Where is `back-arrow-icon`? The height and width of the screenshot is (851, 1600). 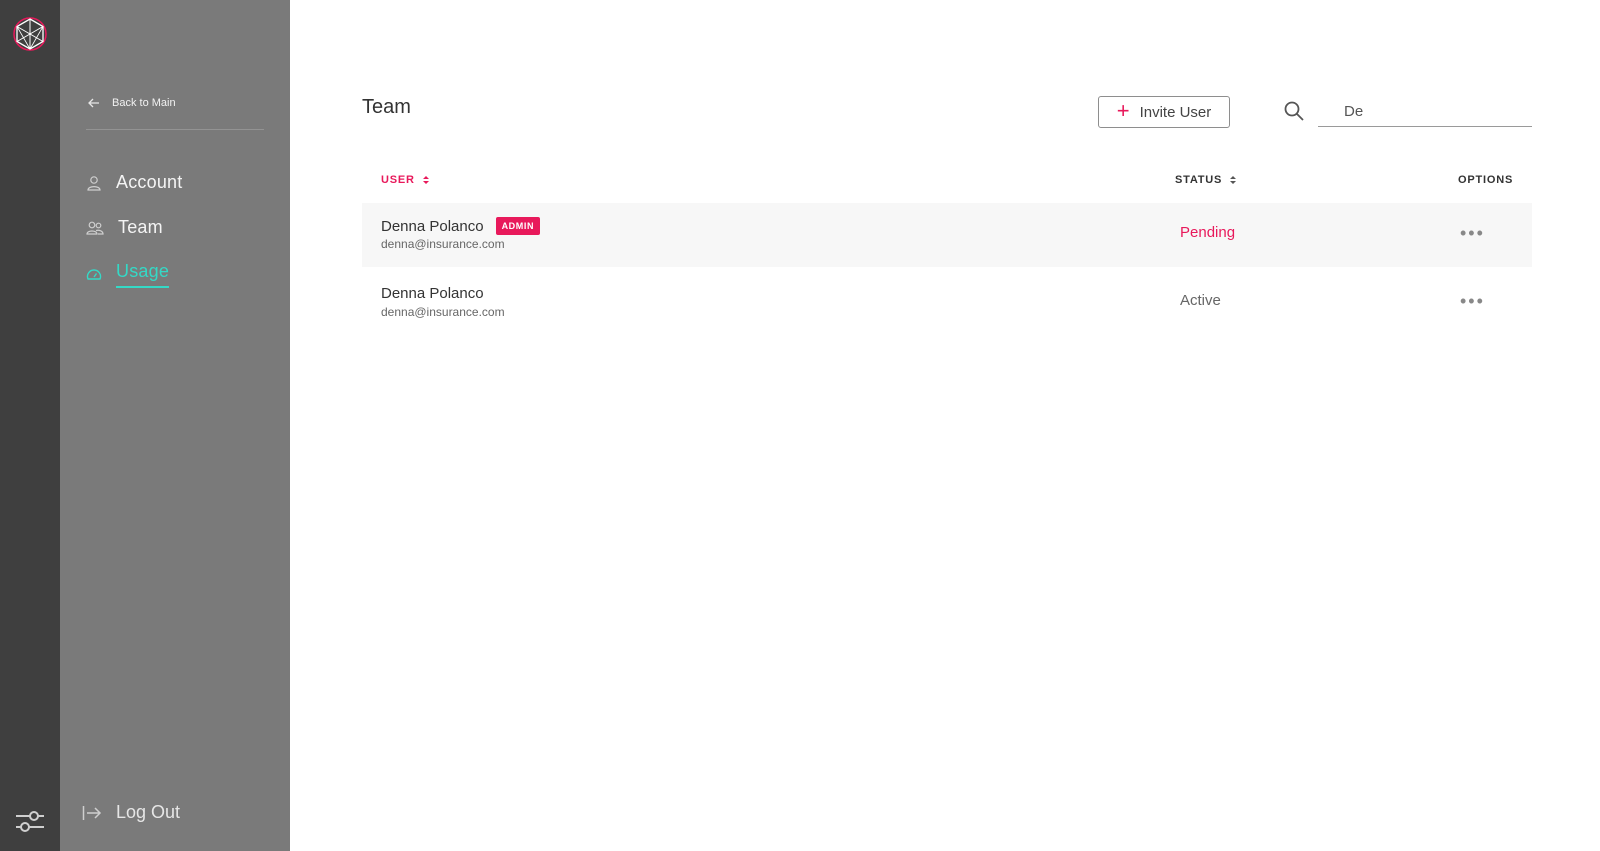 back-arrow-icon is located at coordinates (93, 103).